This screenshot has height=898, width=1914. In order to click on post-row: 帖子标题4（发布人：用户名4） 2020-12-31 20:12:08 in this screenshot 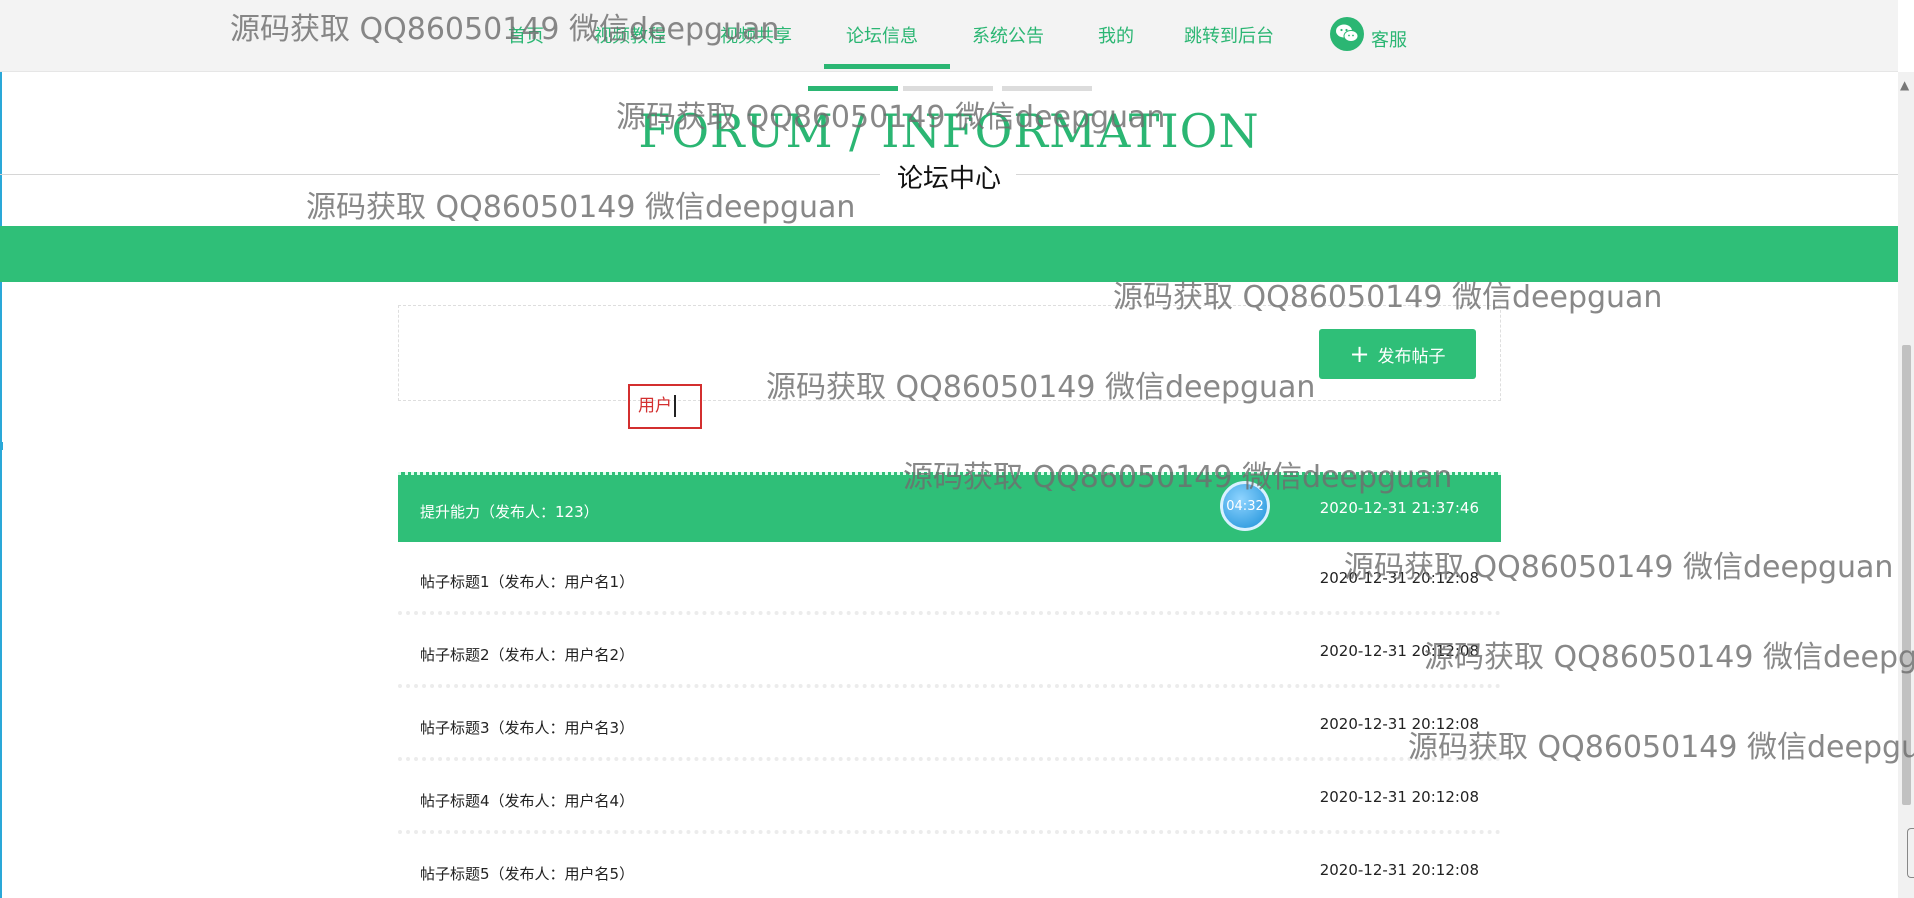, I will do `click(949, 799)`.